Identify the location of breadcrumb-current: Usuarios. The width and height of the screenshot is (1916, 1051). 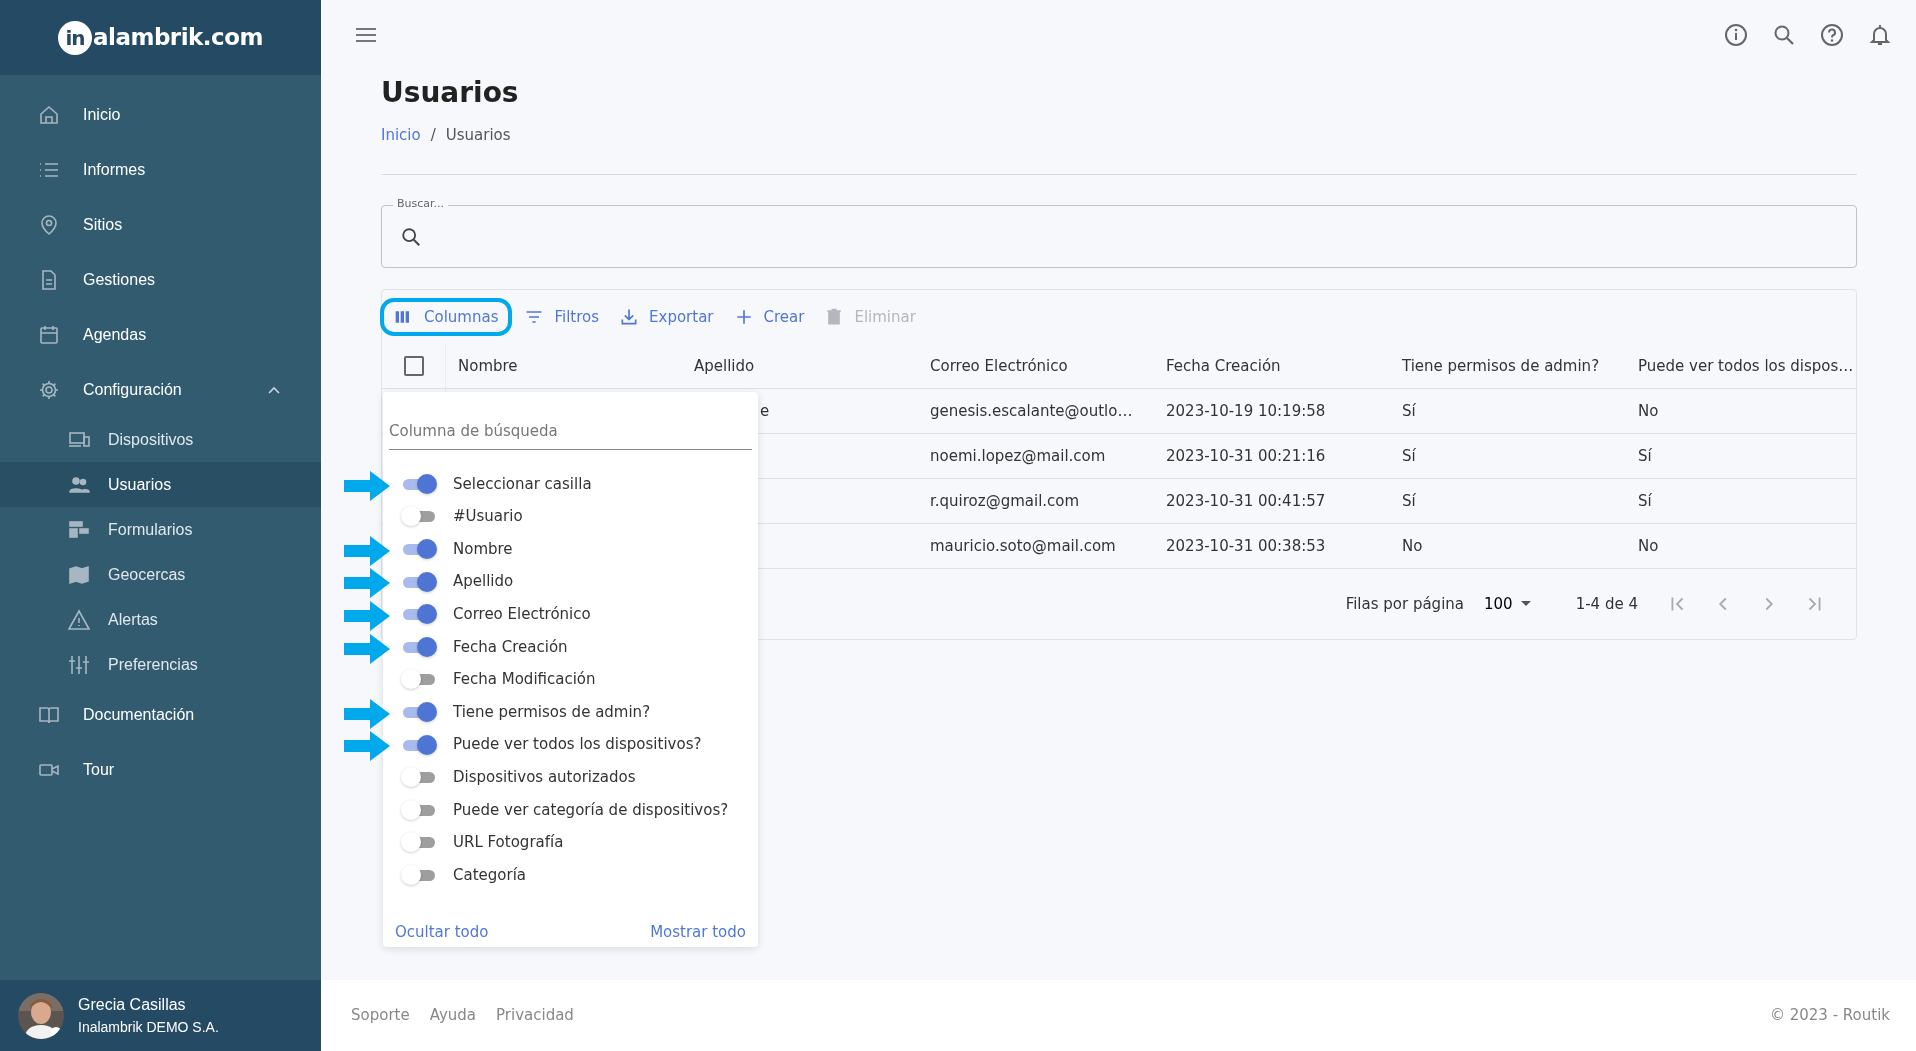
(478, 135).